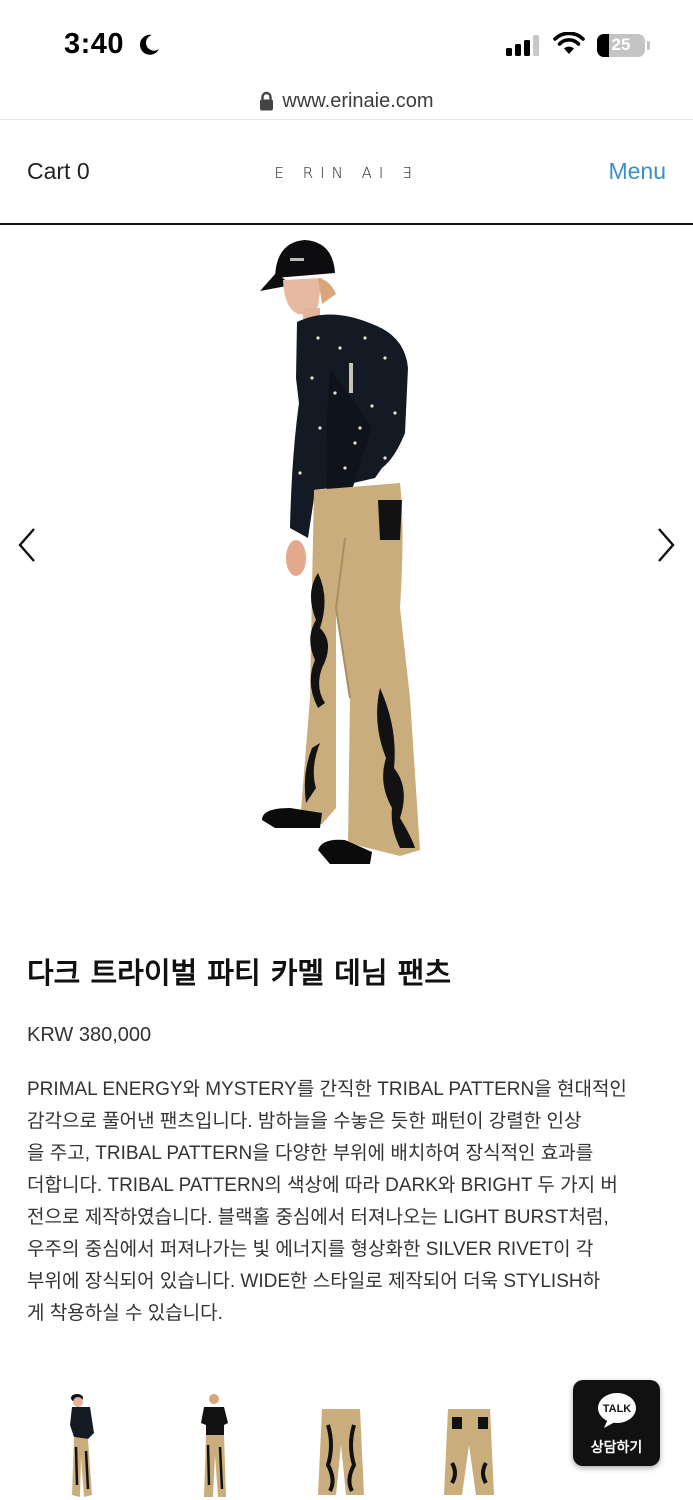  Describe the element at coordinates (358, 100) in the screenshot. I see `url-text: www.erinaie.com` at that location.